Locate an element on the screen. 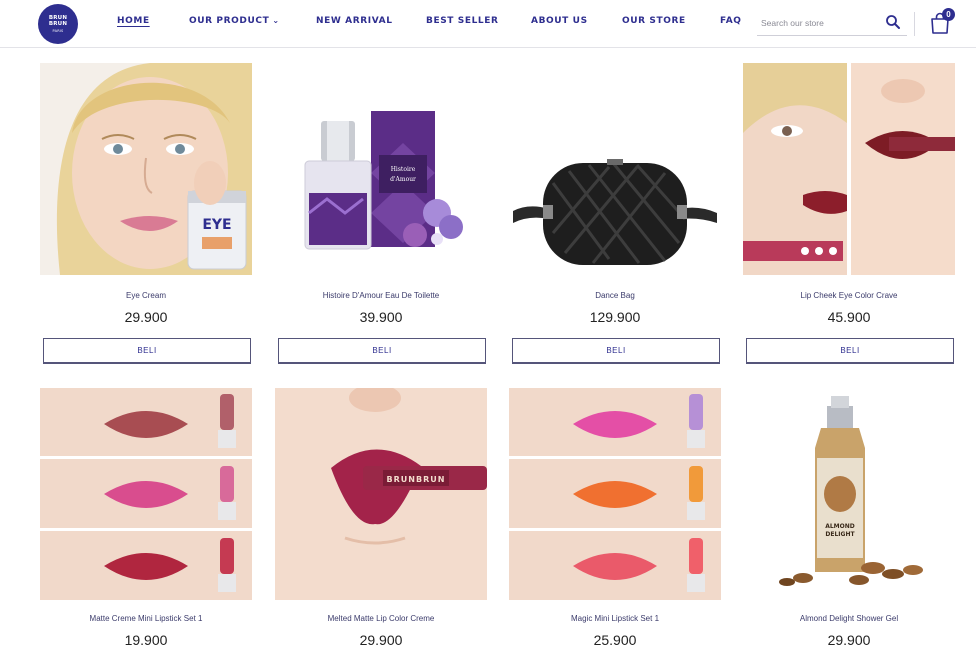 The width and height of the screenshot is (976, 655). svg-text: Histoire is located at coordinates (403, 169).